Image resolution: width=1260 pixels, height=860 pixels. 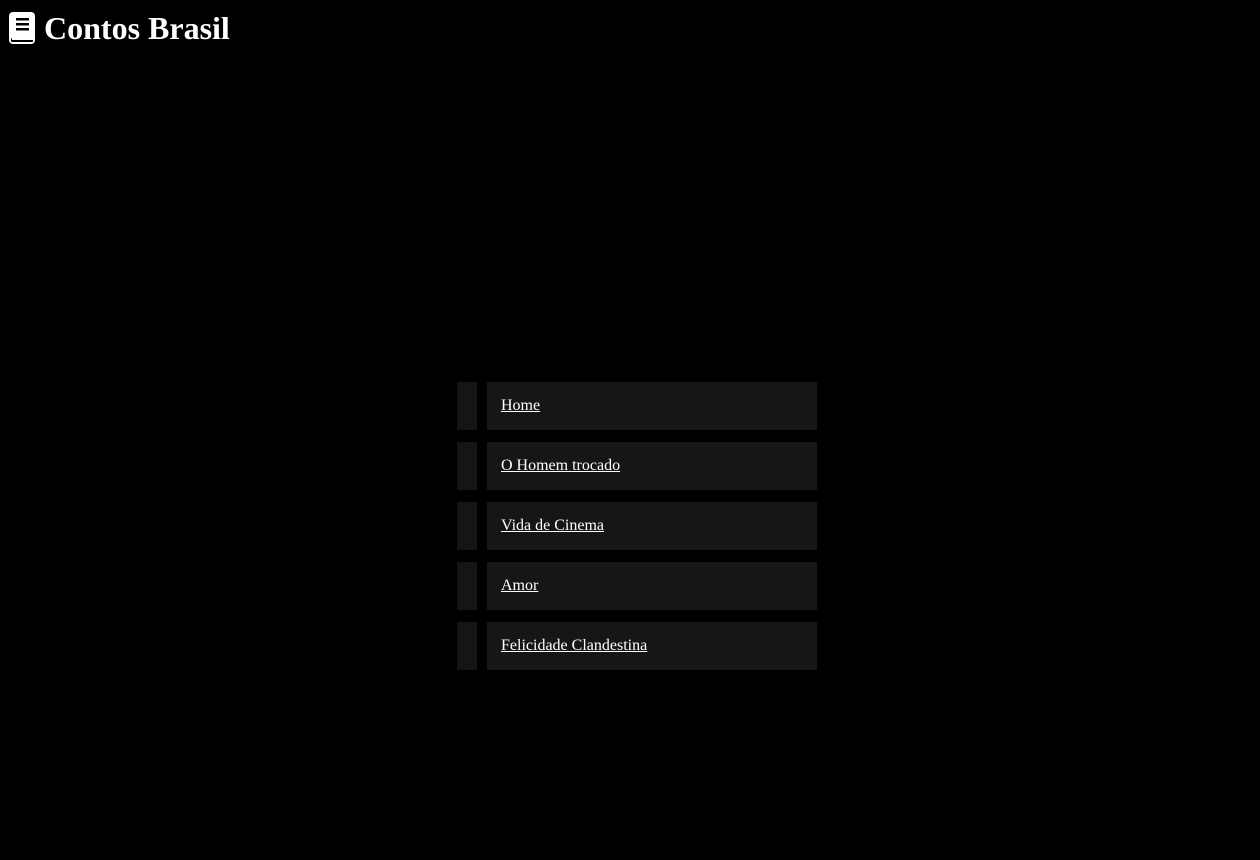 I want to click on menu-item-box: Home, so click(x=652, y=406).